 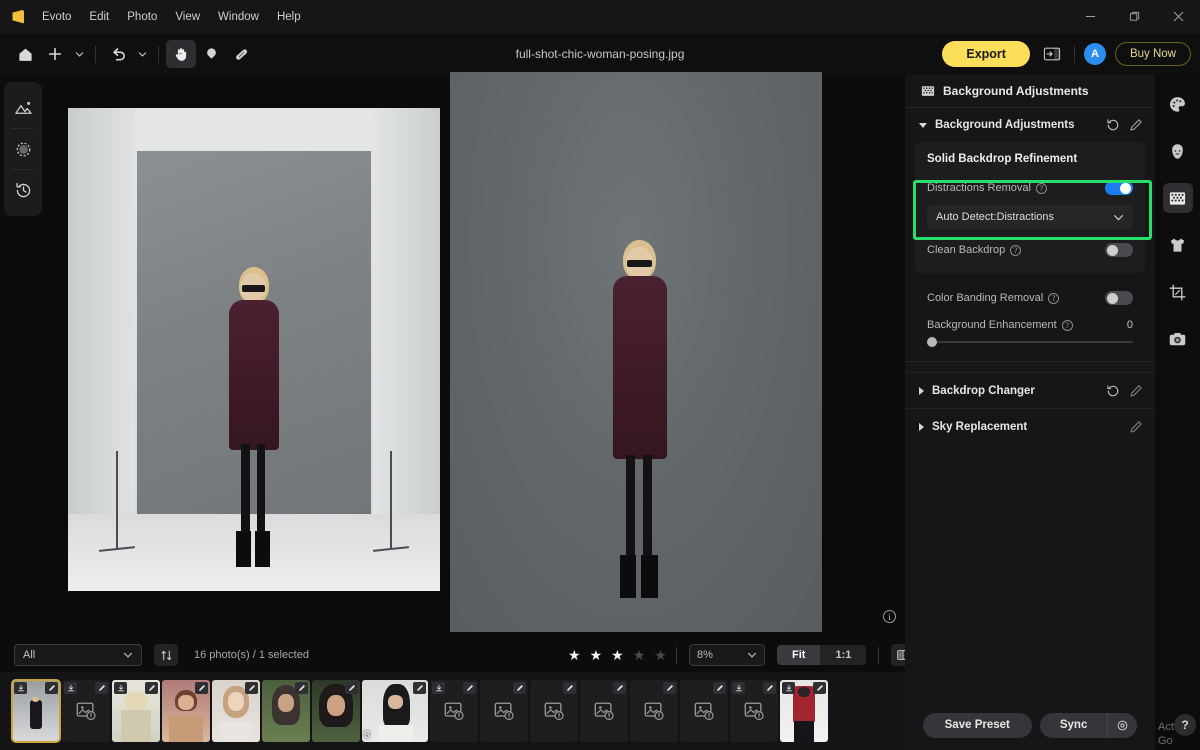 What do you see at coordinates (23, 149) in the screenshot?
I see `mask-icon` at bounding box center [23, 149].